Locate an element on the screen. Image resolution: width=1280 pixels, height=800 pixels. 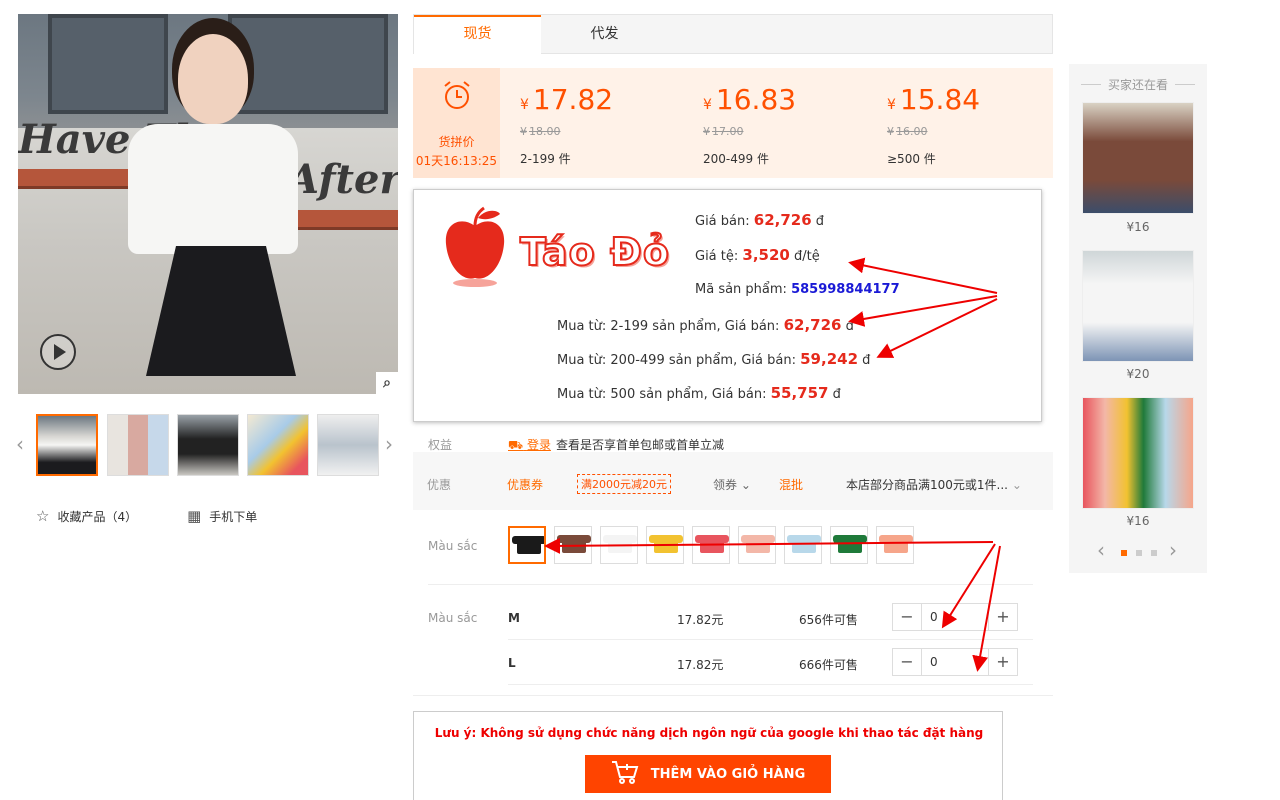
tier-price-row: Mua từ: 500 sản phẩm, Giá bán: 55,757 đ is located at coordinates (699, 393).